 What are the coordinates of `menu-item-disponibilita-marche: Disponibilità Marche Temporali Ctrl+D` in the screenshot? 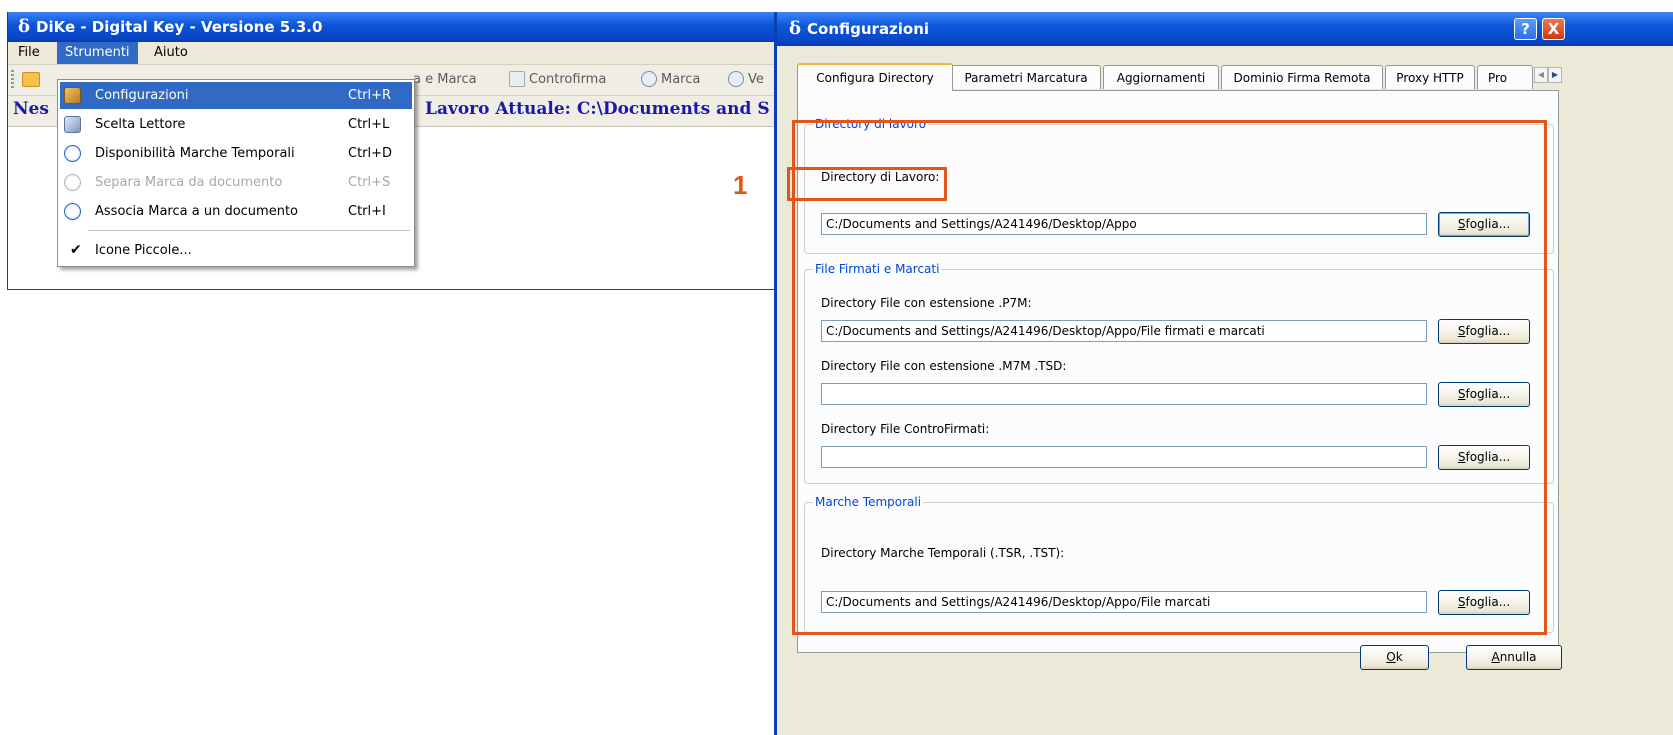 It's located at (236, 153).